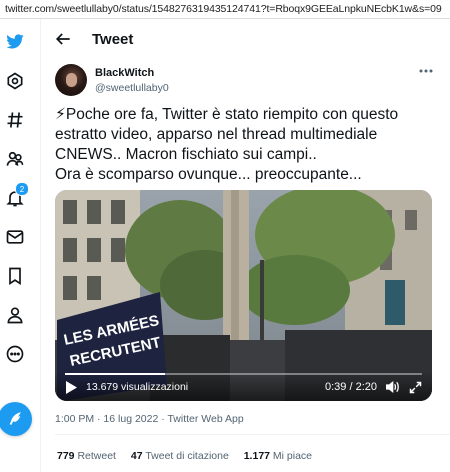 This screenshot has height=472, width=450. I want to click on author-handle: @sweetlullaby0, so click(132, 88).